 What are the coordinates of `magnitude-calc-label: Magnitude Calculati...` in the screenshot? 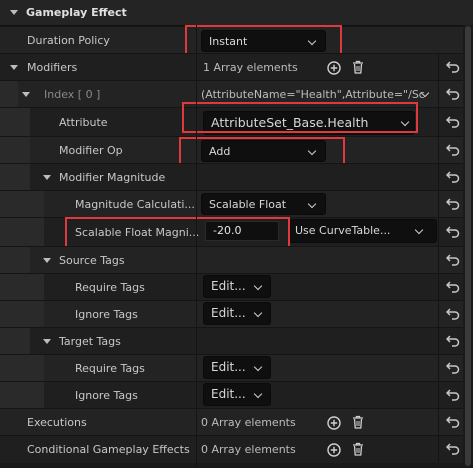 It's located at (135, 204).